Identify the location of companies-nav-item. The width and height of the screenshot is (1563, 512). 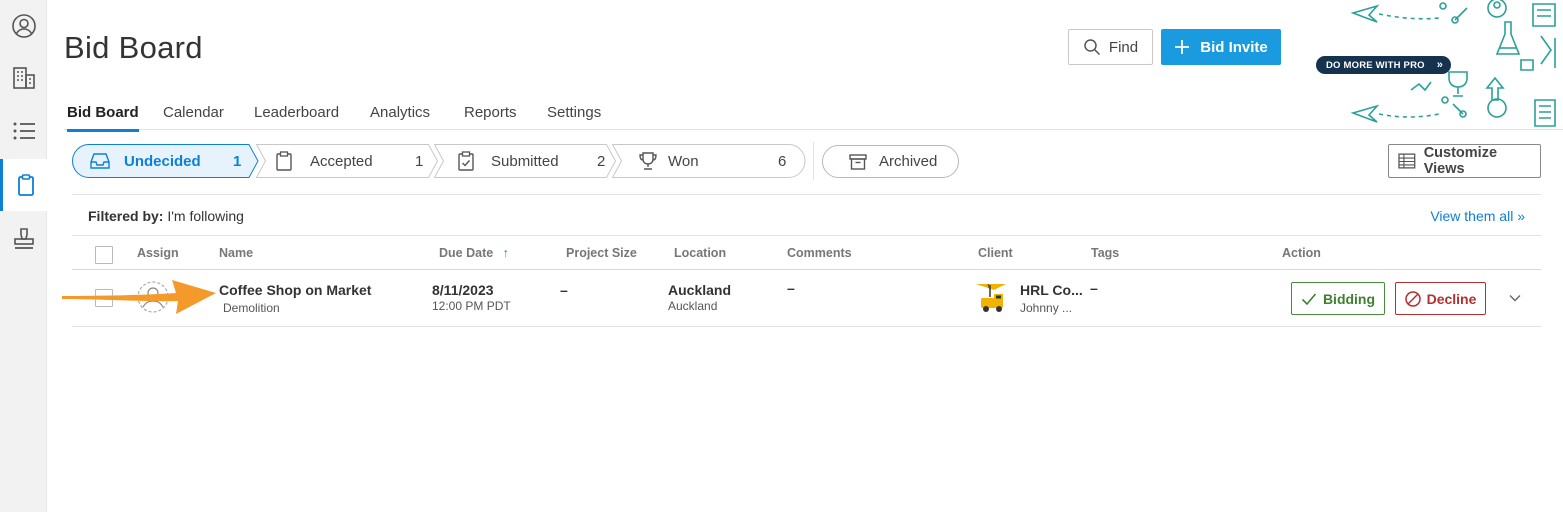
(23, 78).